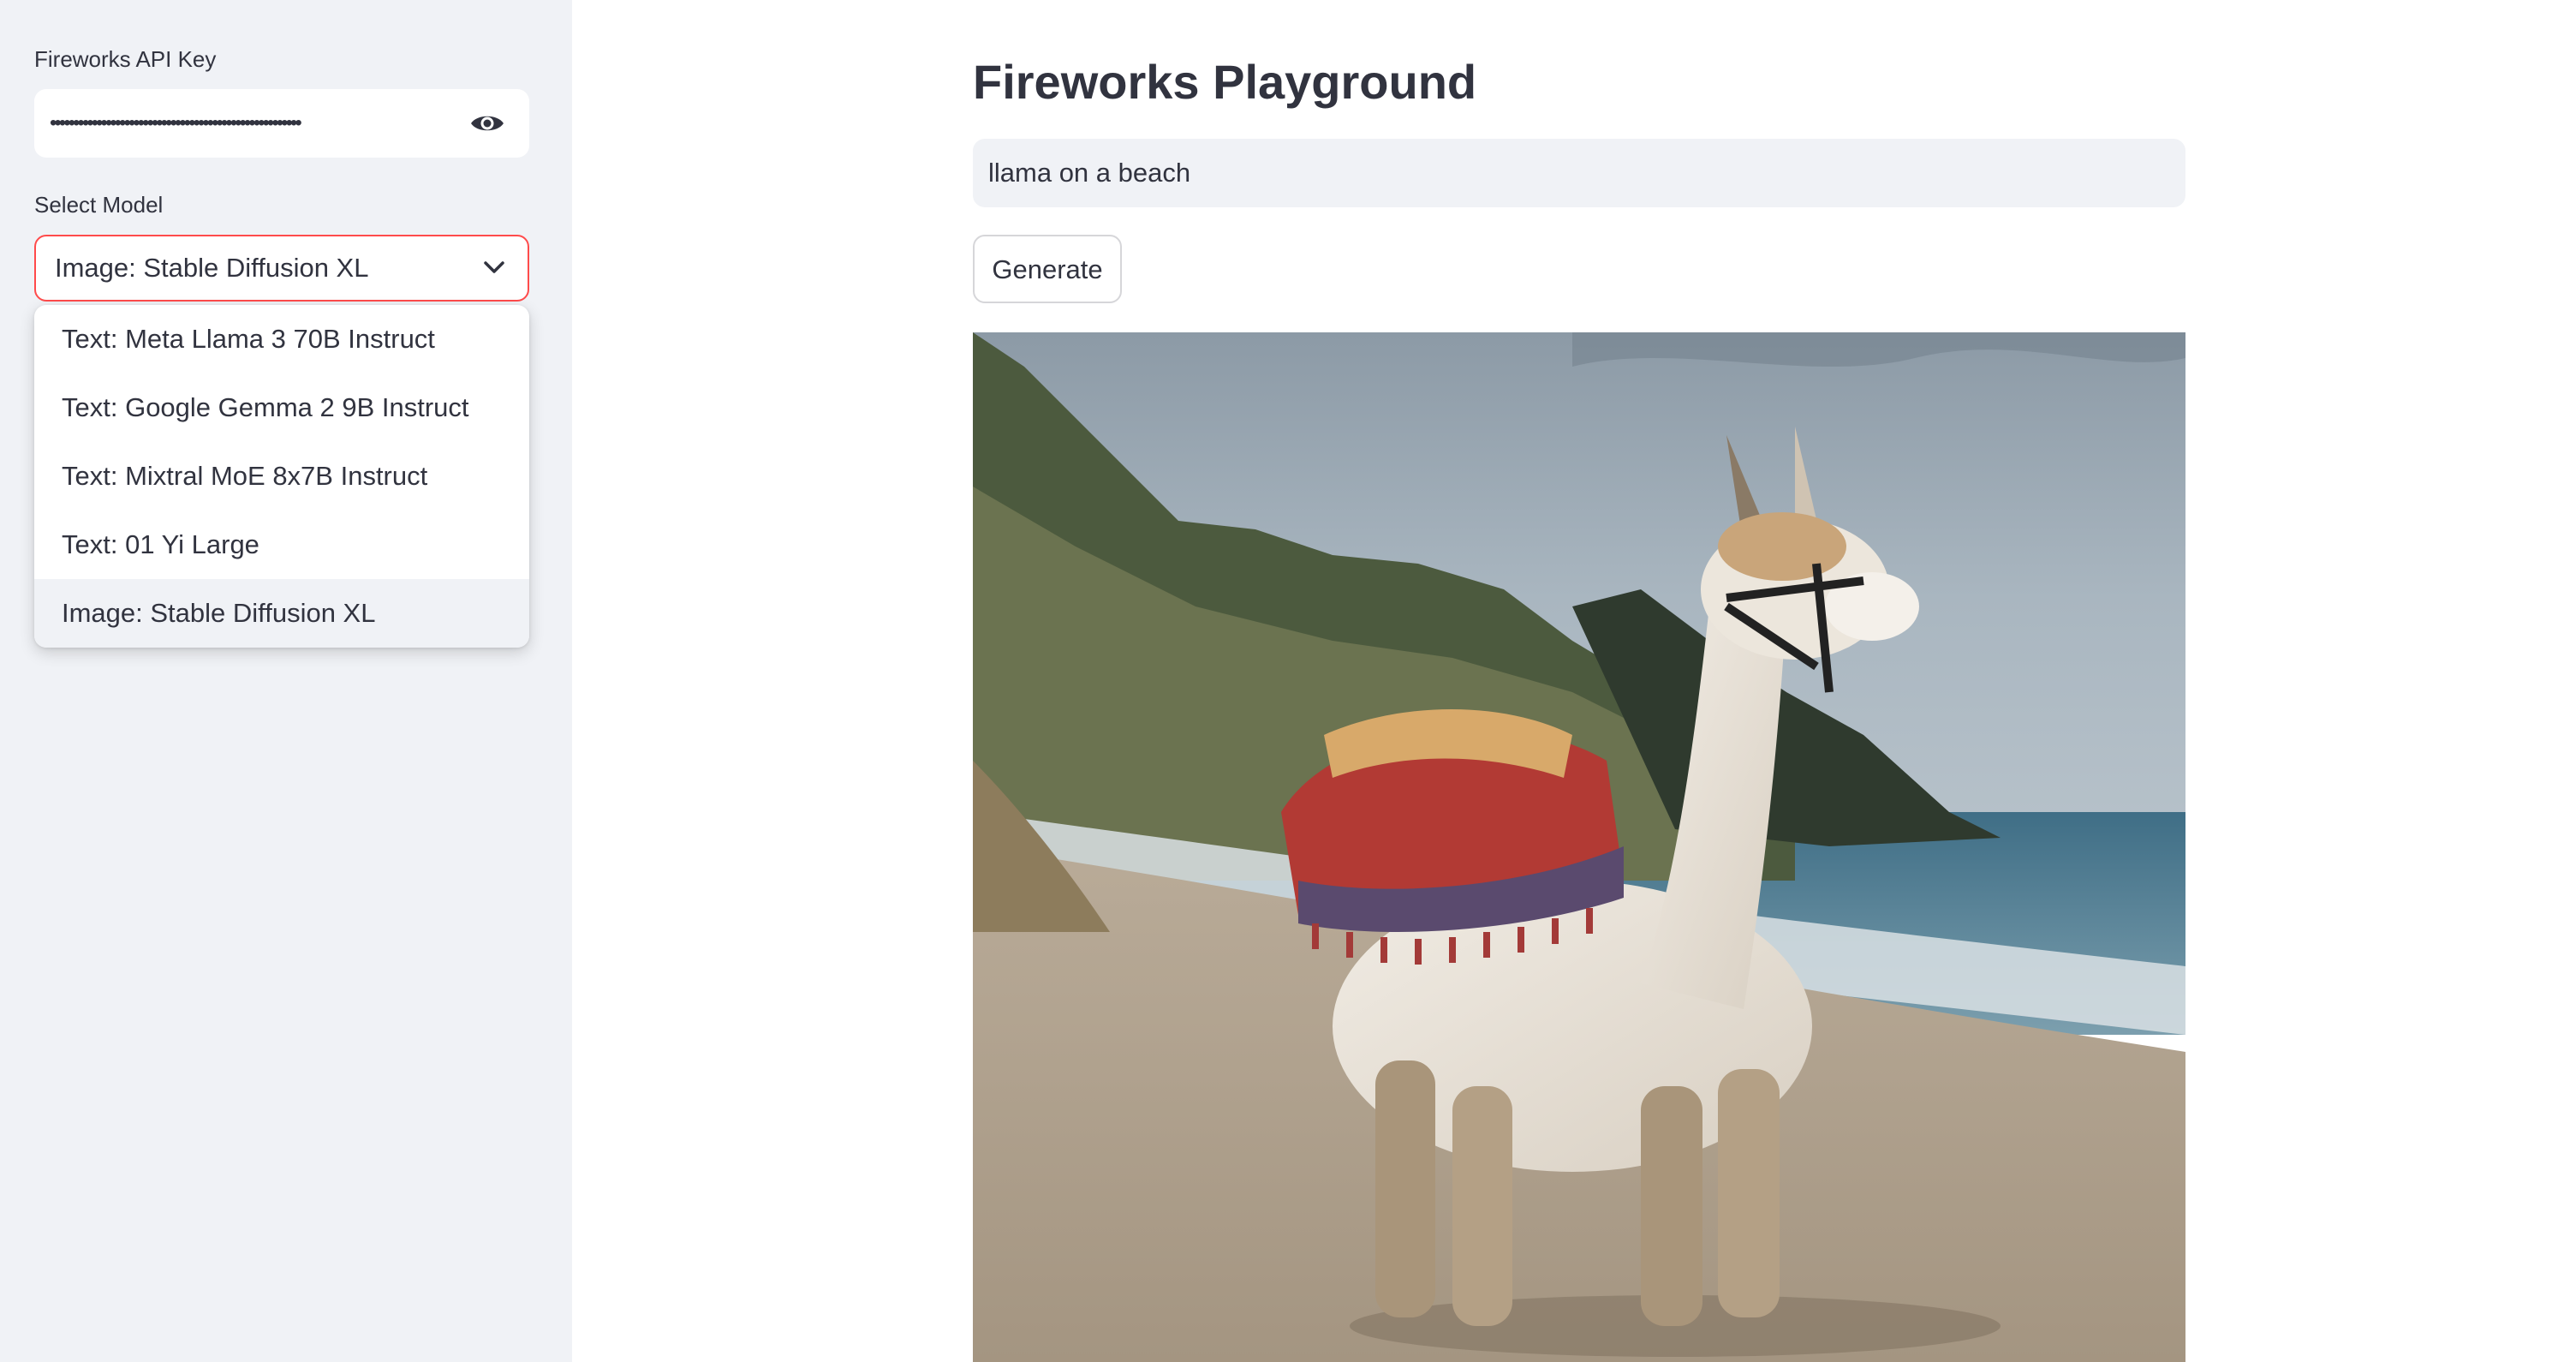  I want to click on model-option-stable-diffusion-xl: Image: Stable Diffusion XL, so click(281, 613).